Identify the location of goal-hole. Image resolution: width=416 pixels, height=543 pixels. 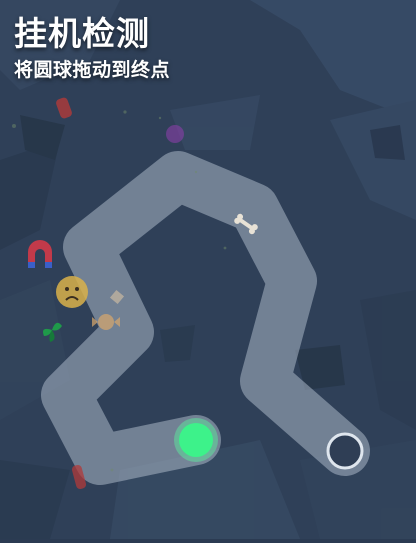
(345, 451).